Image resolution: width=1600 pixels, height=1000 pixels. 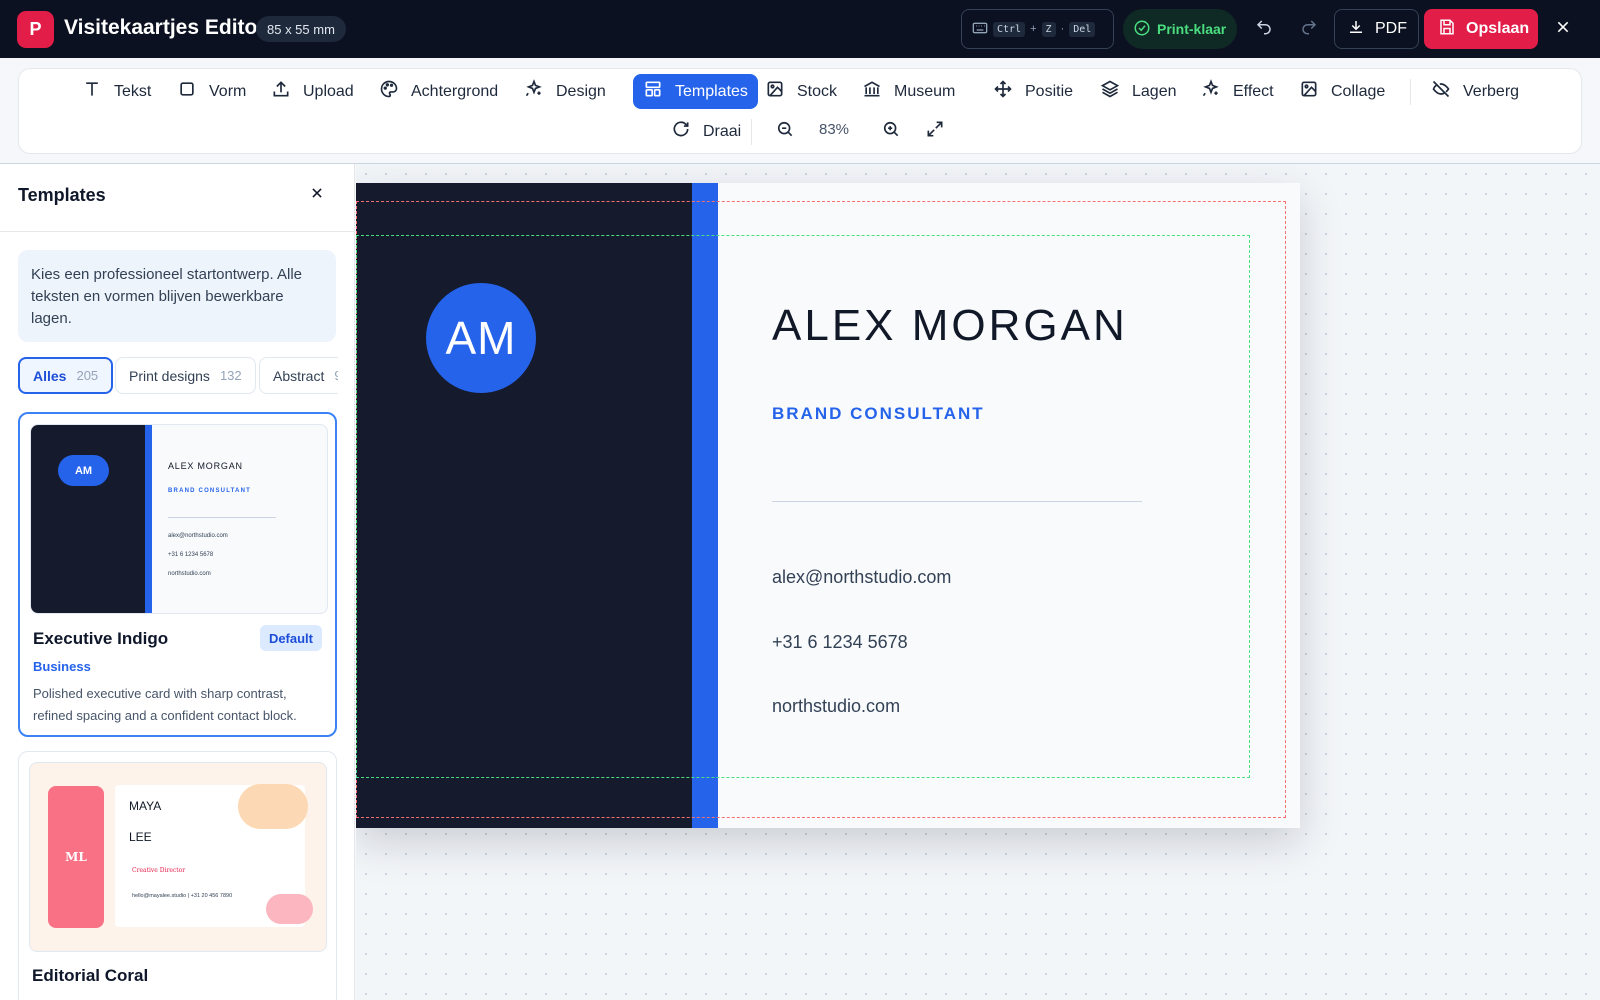 I want to click on move-icon, so click(x=1003, y=91).